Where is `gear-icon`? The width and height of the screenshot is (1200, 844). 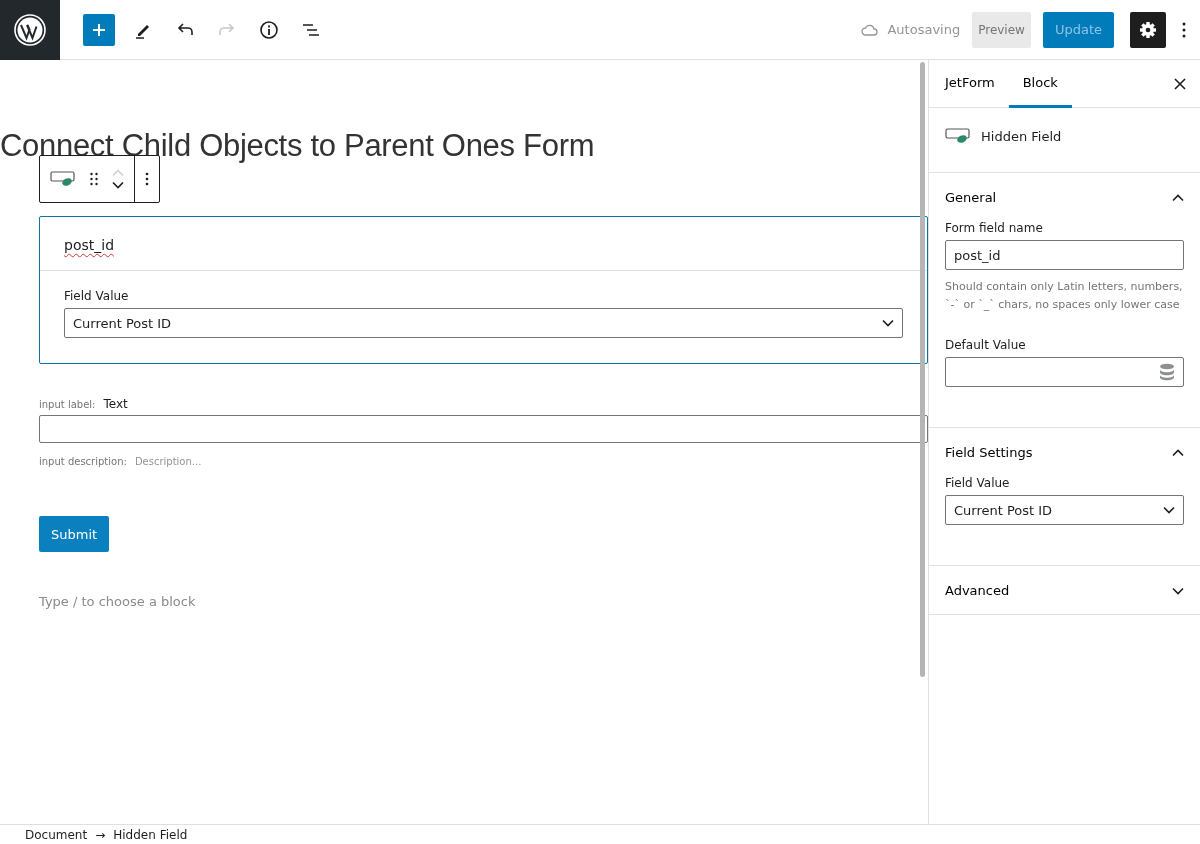
gear-icon is located at coordinates (1148, 29).